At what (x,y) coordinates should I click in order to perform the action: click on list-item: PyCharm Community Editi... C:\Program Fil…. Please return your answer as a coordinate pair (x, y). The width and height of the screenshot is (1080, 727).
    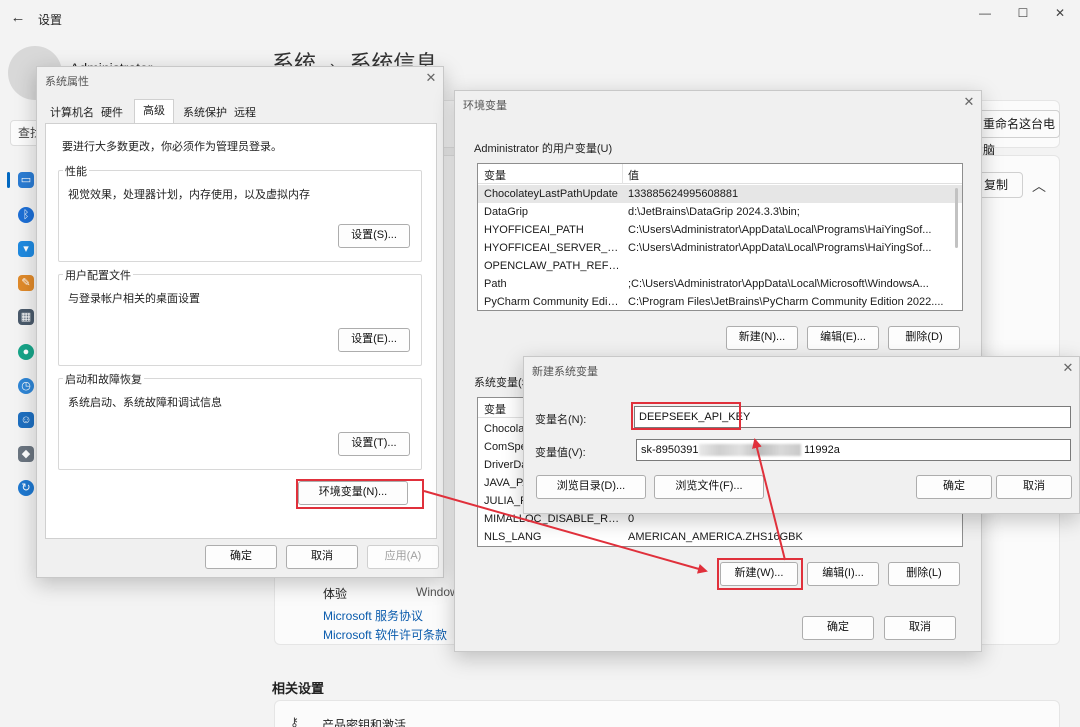
    Looking at the image, I should click on (720, 301).